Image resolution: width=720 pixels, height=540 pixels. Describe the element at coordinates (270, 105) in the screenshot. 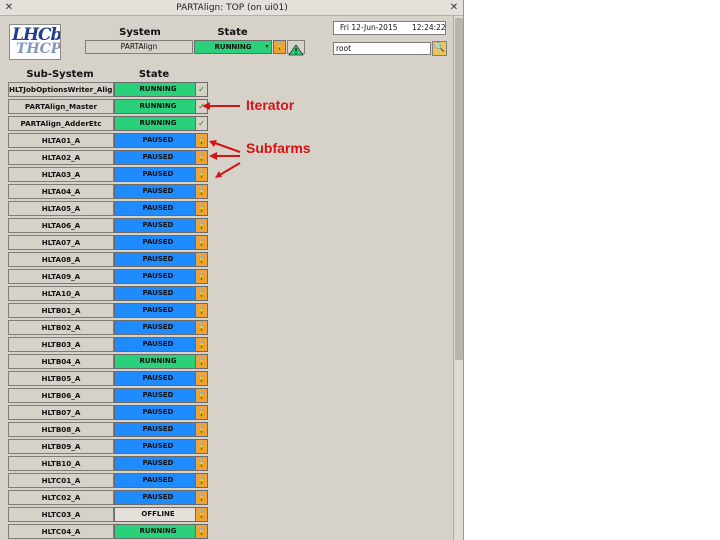

I see `iterator-annotation: Iterator` at that location.